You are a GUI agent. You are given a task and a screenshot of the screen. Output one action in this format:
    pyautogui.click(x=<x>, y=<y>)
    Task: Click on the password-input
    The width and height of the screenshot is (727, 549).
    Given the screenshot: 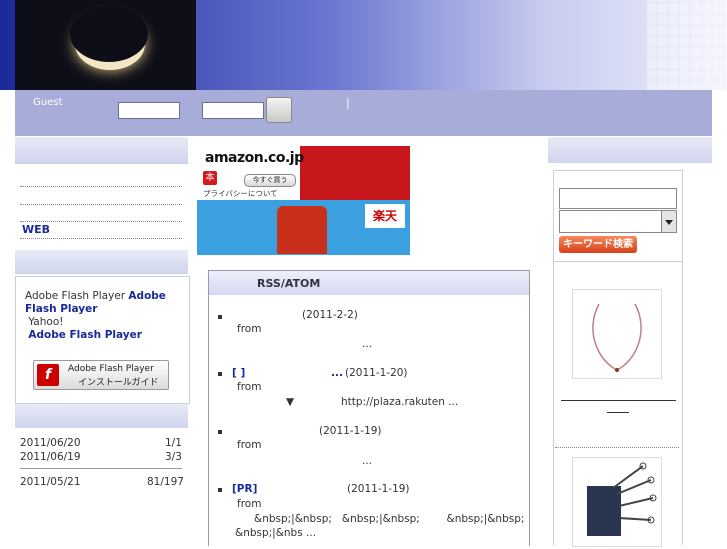 What is the action you would take?
    pyautogui.click(x=233, y=110)
    